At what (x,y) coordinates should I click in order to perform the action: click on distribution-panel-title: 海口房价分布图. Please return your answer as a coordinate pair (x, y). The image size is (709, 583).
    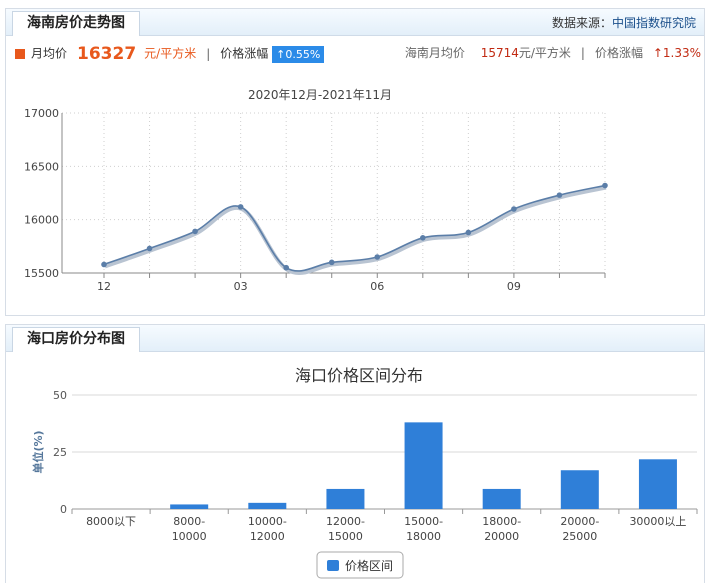
    Looking at the image, I should click on (76, 339).